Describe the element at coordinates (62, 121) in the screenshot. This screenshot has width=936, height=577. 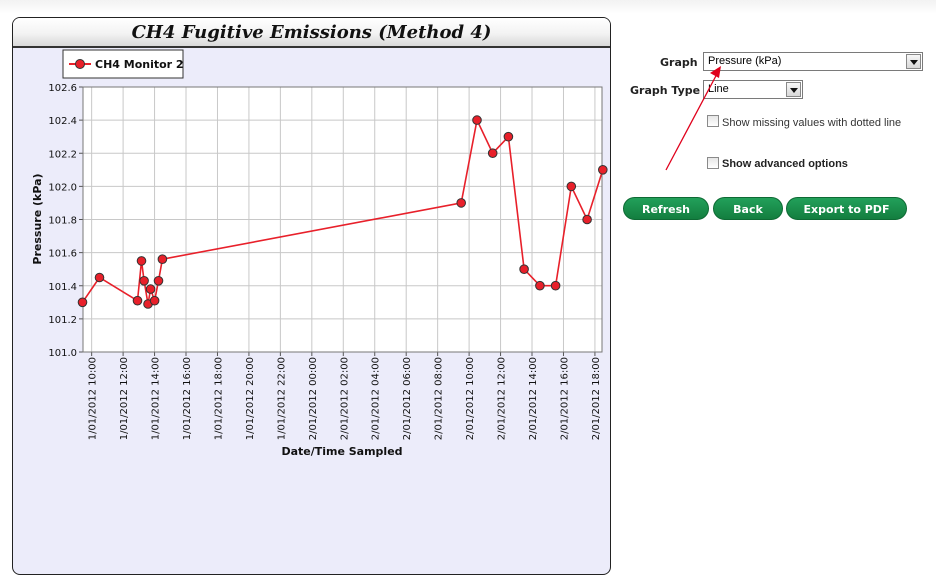
I see `y-tick-label: 102.4` at that location.